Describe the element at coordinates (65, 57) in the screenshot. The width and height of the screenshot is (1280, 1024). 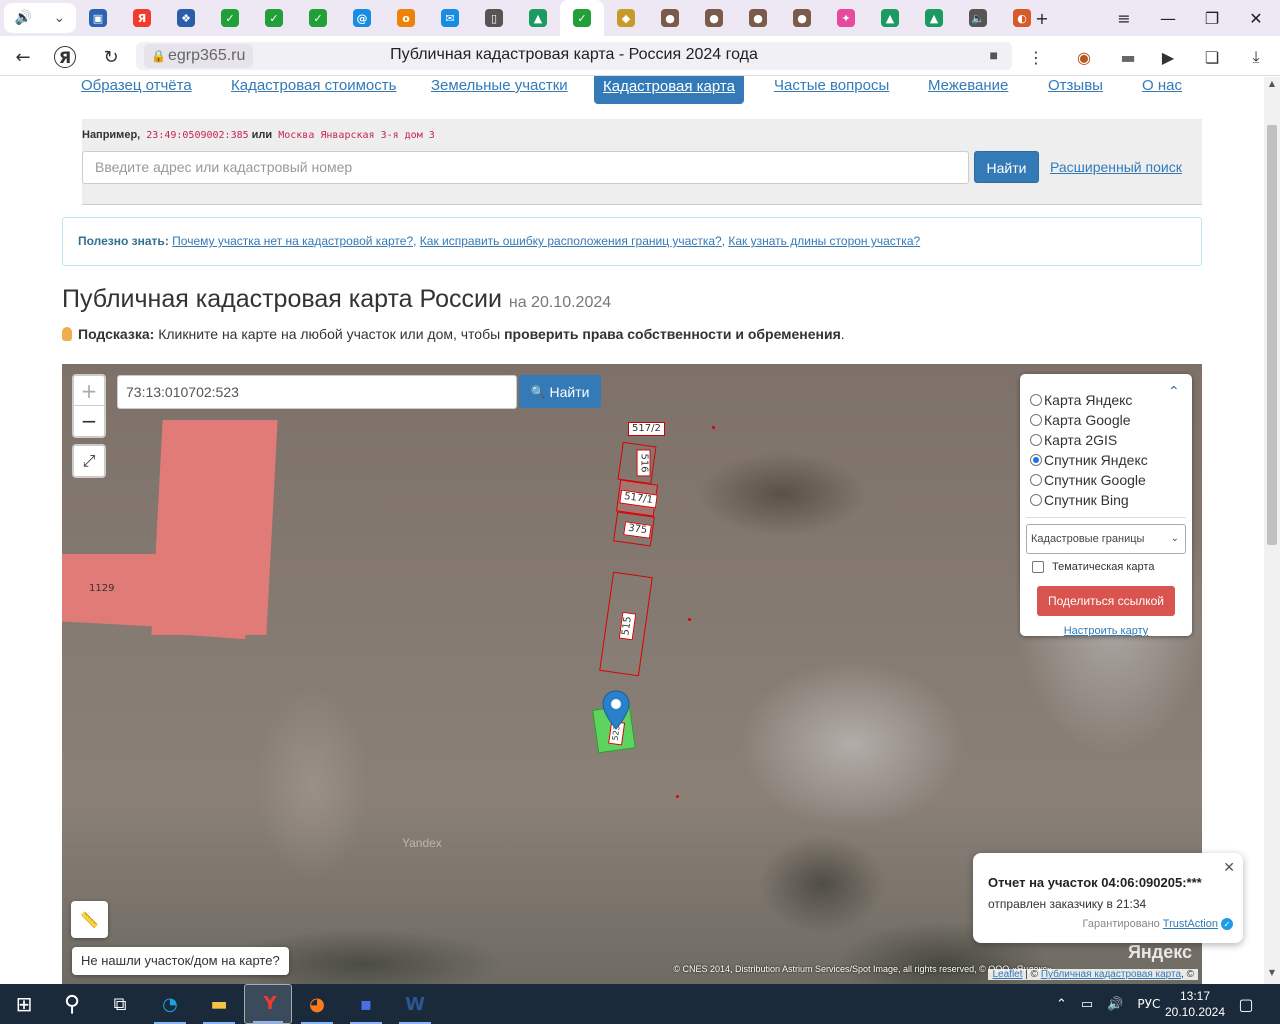
I see `yandex-logo-icon: Я` at that location.